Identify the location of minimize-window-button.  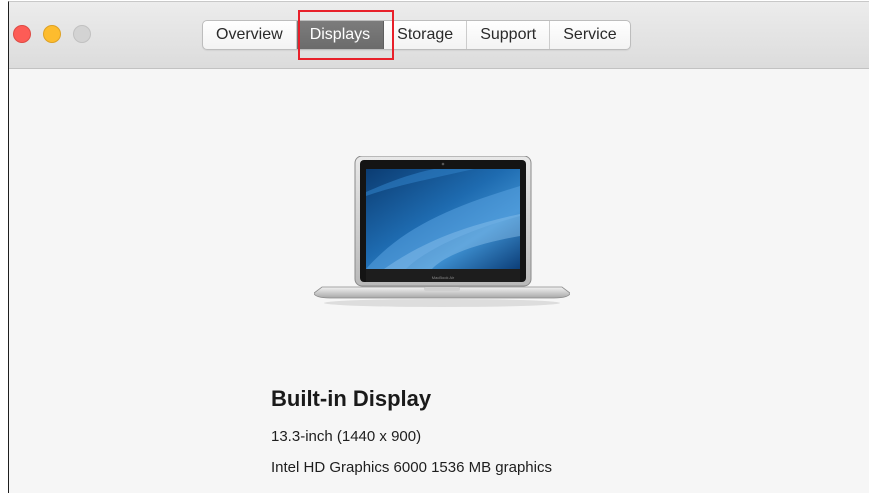
(52, 34).